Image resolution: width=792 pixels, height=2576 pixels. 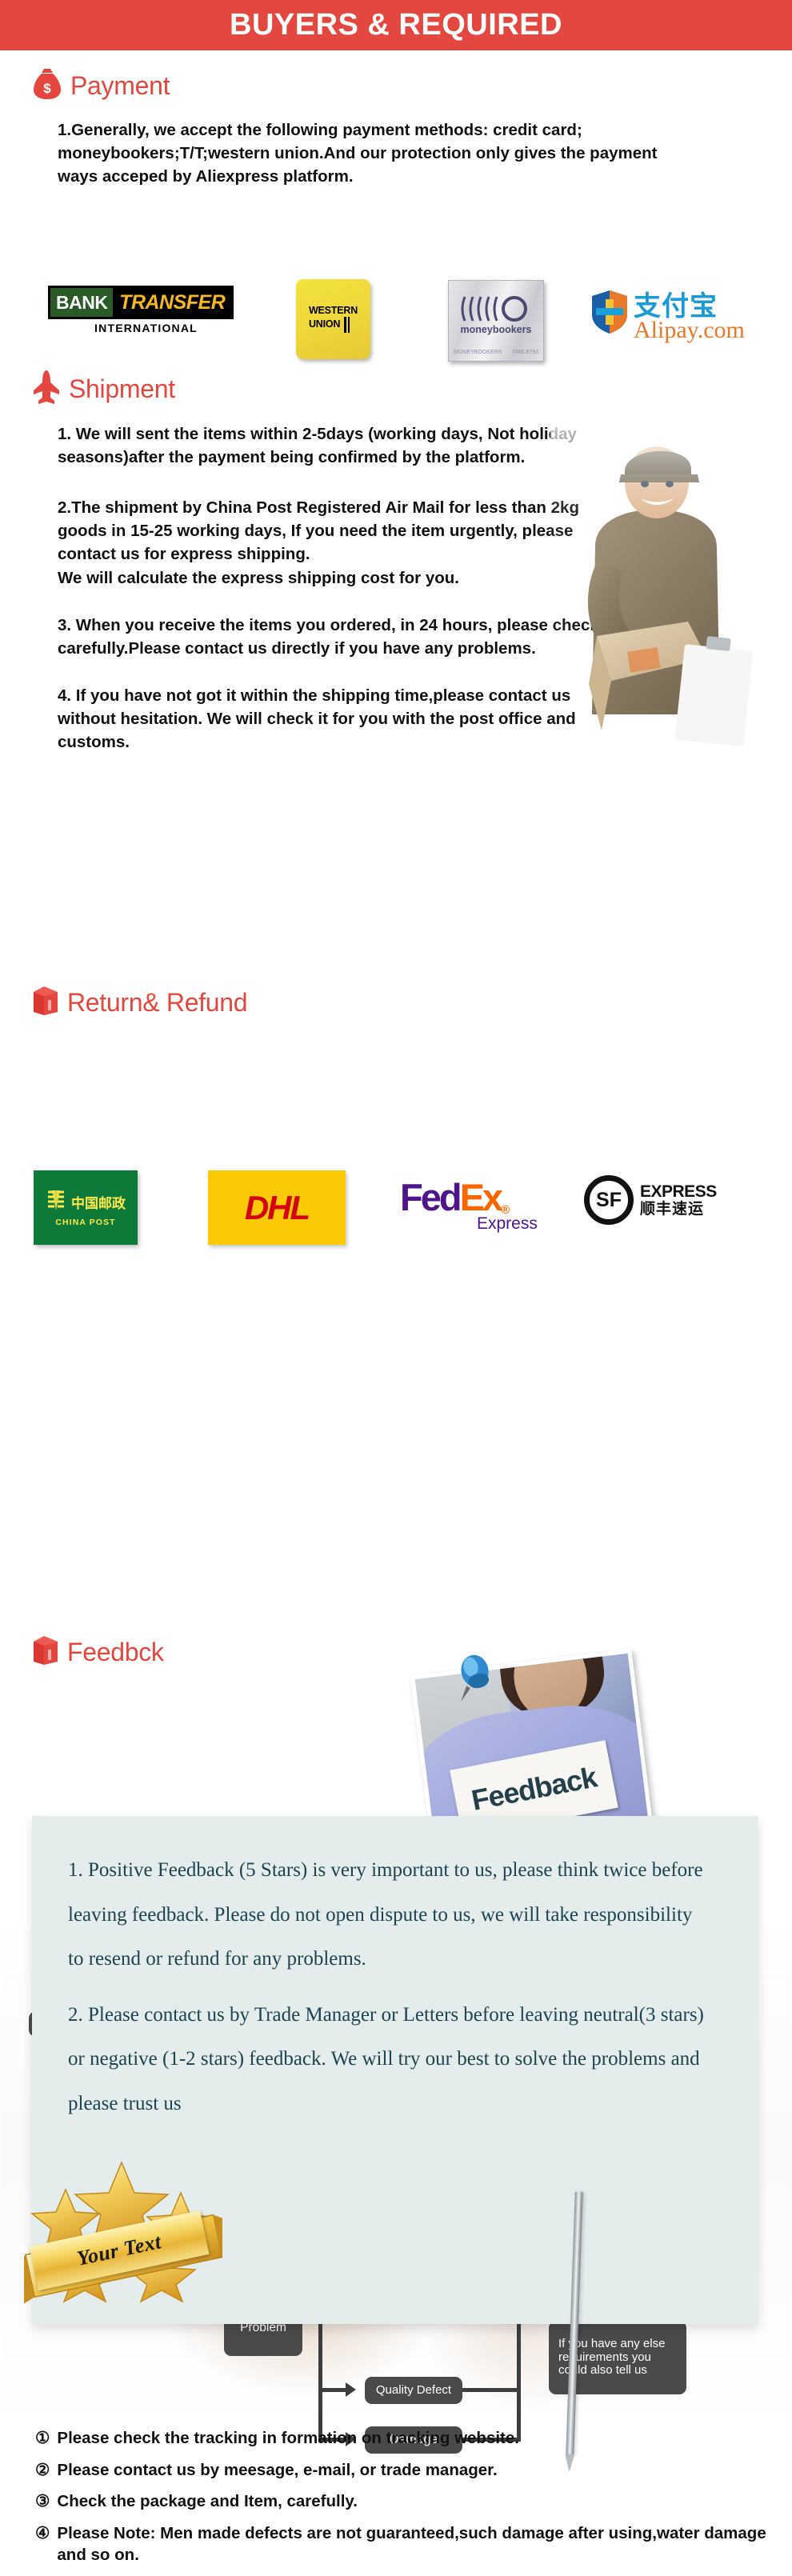 I want to click on fedex-logo: FedEx® Express, so click(x=469, y=1206).